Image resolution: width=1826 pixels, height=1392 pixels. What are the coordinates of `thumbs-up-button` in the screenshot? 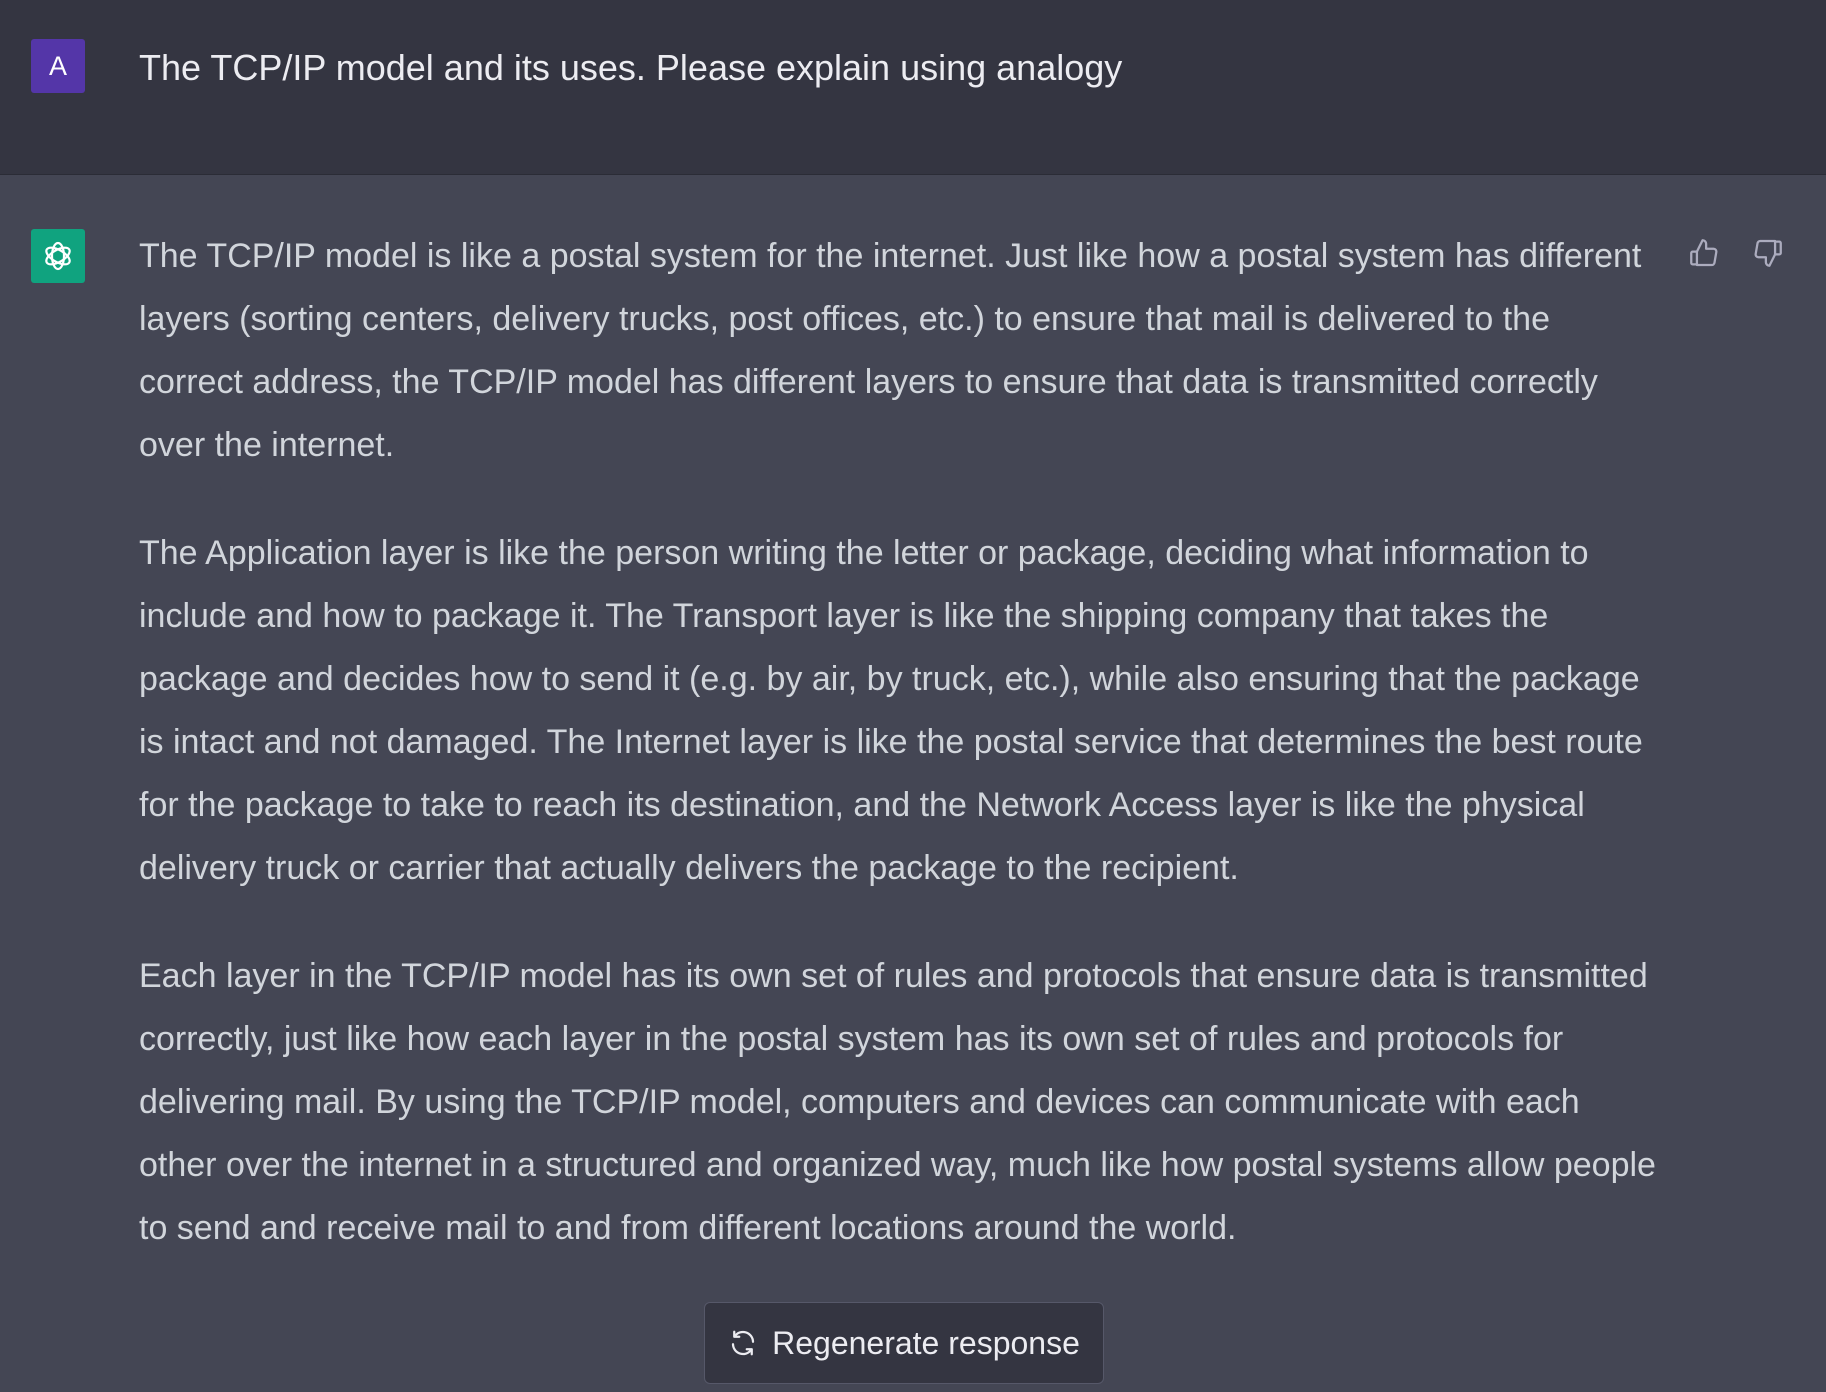 It's located at (1704, 253).